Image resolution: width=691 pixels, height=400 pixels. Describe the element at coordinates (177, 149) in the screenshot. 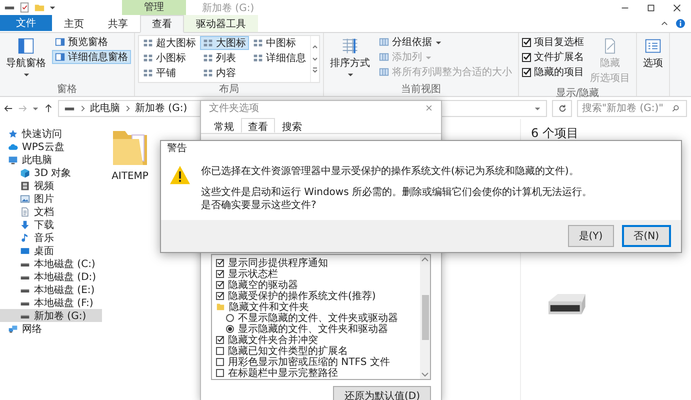

I see `dialog-title: 警告` at that location.